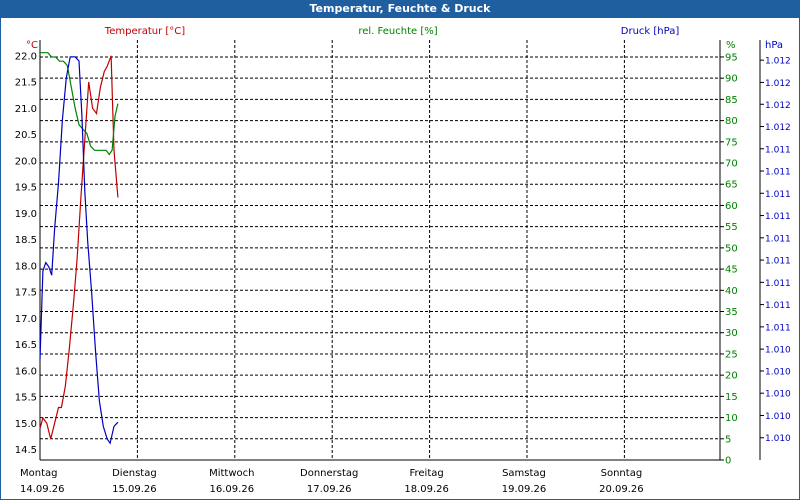 The height and width of the screenshot is (500, 800). What do you see at coordinates (232, 489) in the screenshot?
I see `x-tick-date: 16.09.26` at bounding box center [232, 489].